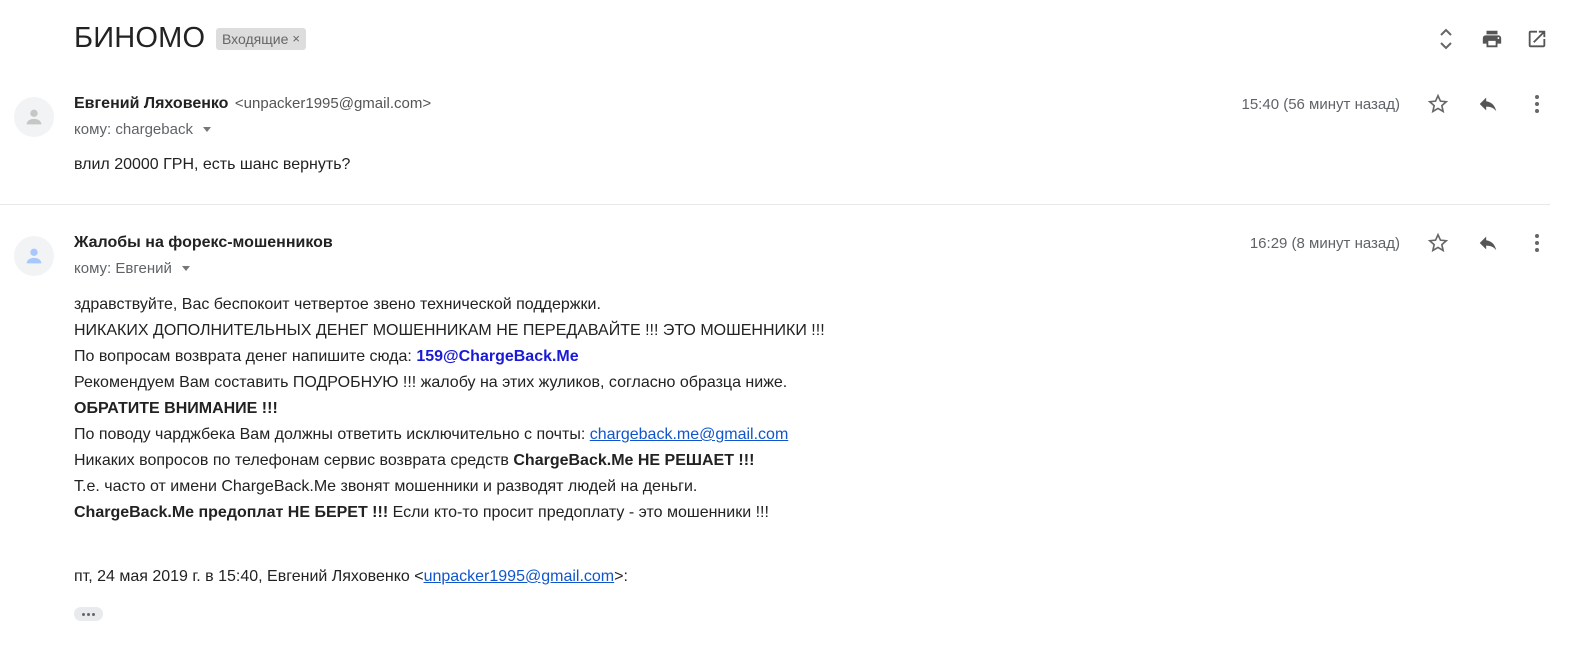 The height and width of the screenshot is (662, 1572). Describe the element at coordinates (1492, 39) in the screenshot. I see `print-icon` at that location.